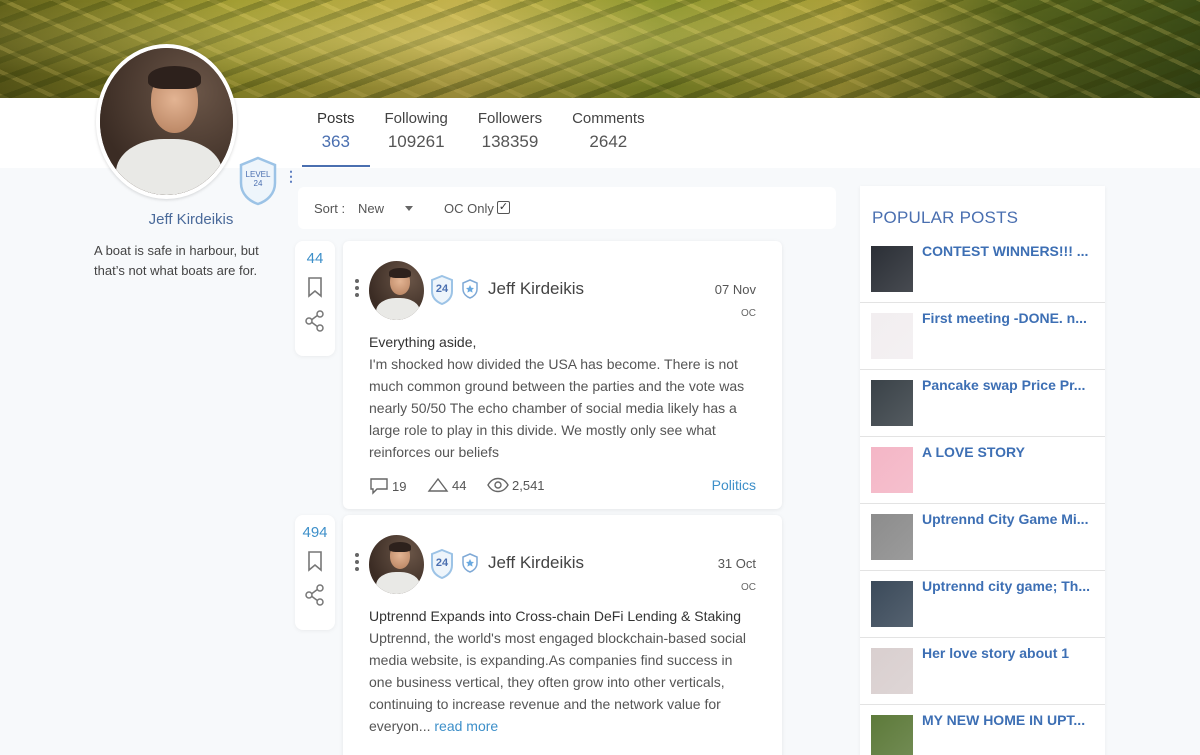  Describe the element at coordinates (1007, 452) in the screenshot. I see `popular-post-title: A LOVE STORY` at that location.